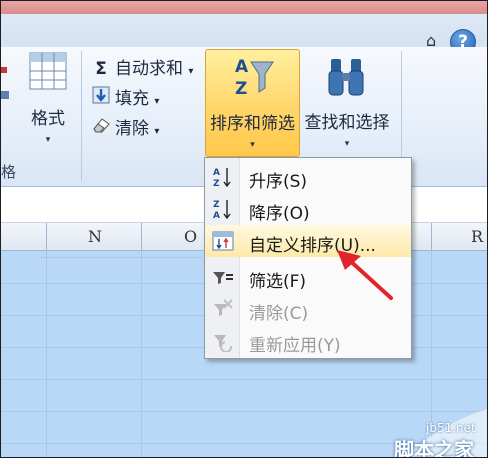 This screenshot has height=458, width=488. What do you see at coordinates (278, 182) in the screenshot?
I see `menu-item-label: 升序(S)` at bounding box center [278, 182].